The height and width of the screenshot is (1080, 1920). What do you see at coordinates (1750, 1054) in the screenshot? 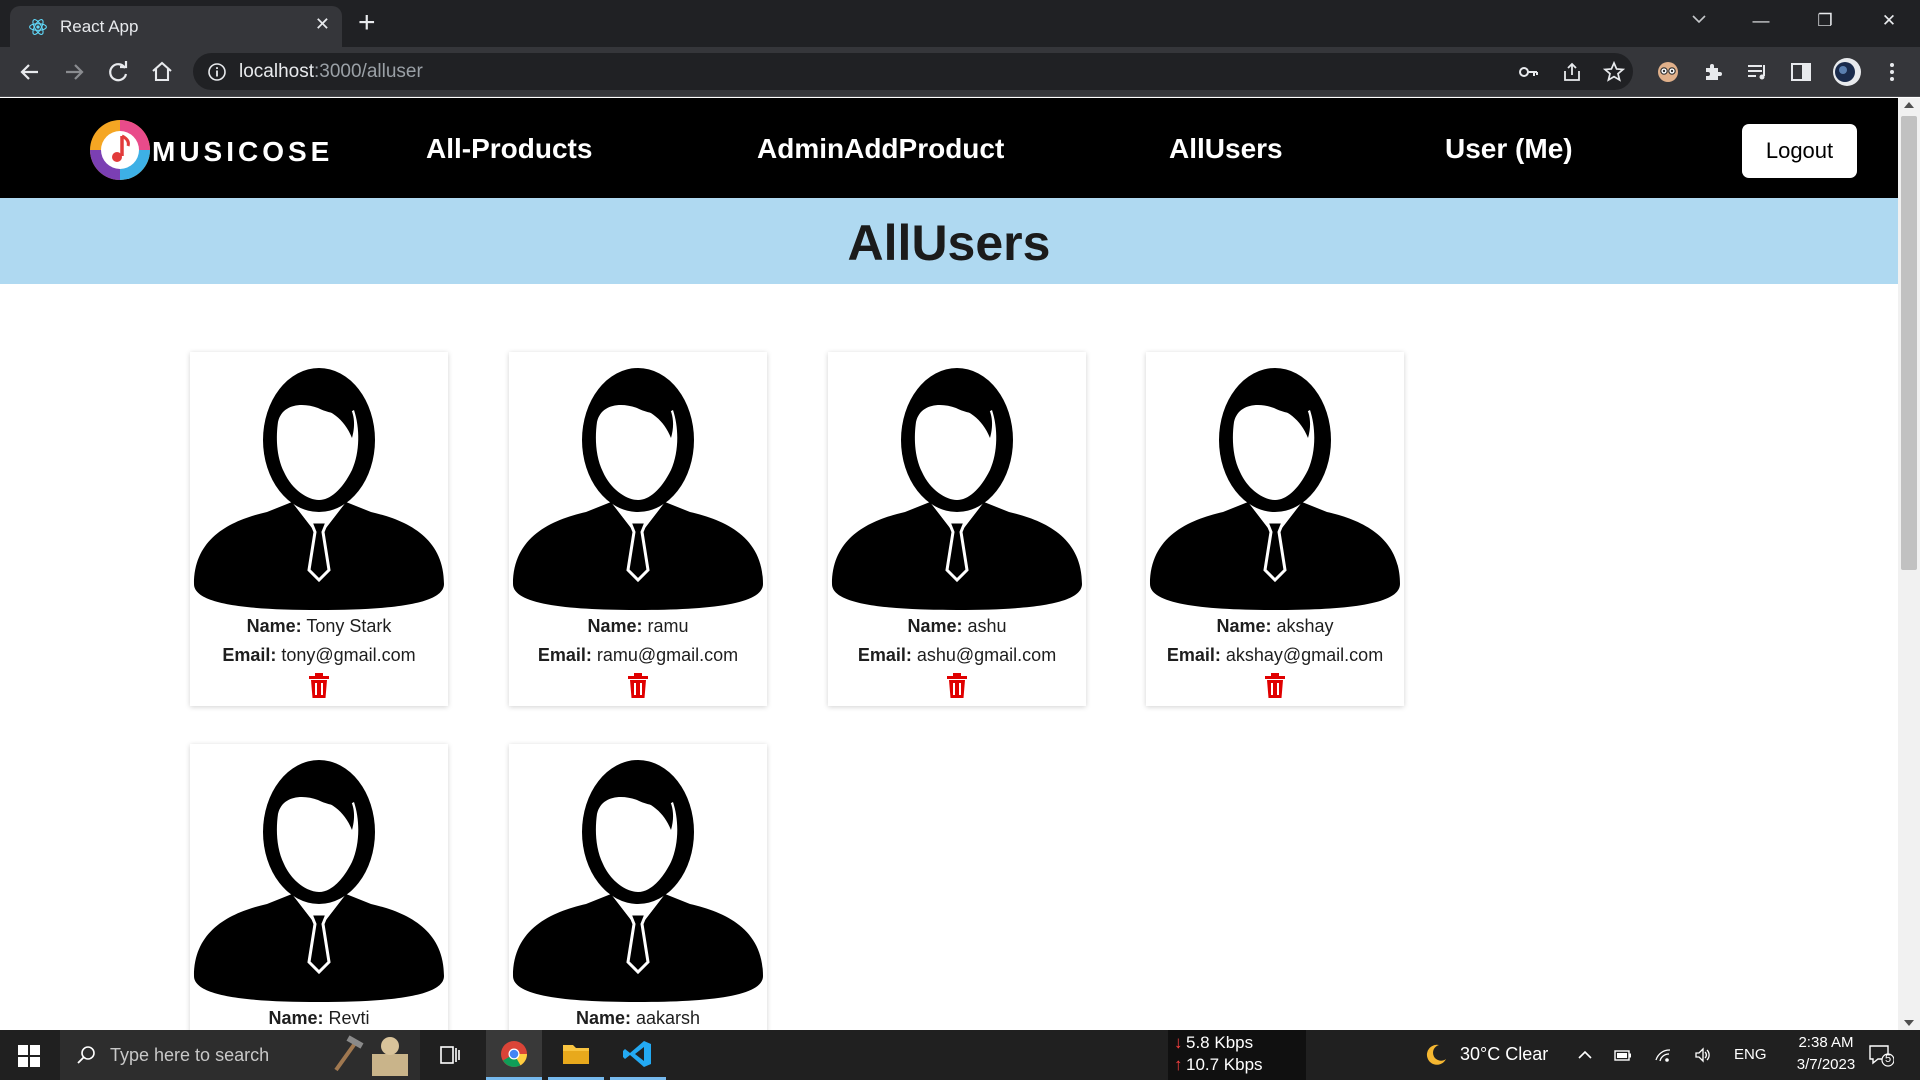
I see `language-indicator: ENG` at bounding box center [1750, 1054].